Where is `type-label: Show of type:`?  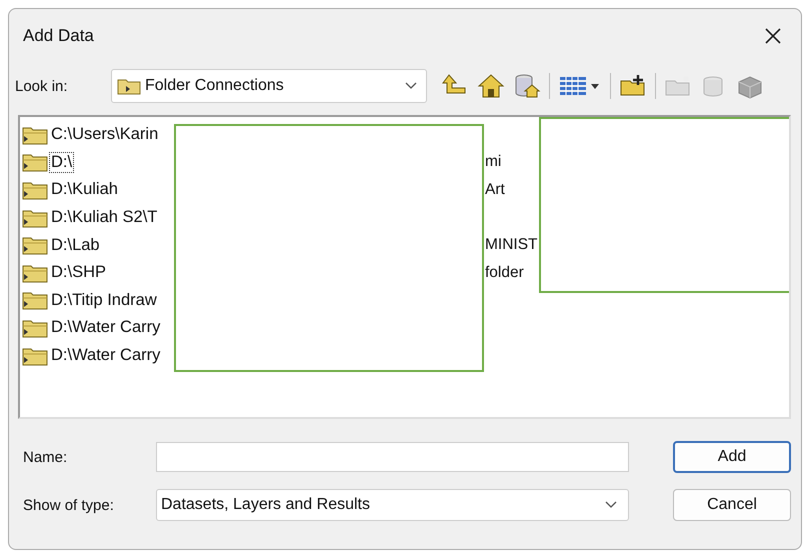
type-label: Show of type: is located at coordinates (69, 505).